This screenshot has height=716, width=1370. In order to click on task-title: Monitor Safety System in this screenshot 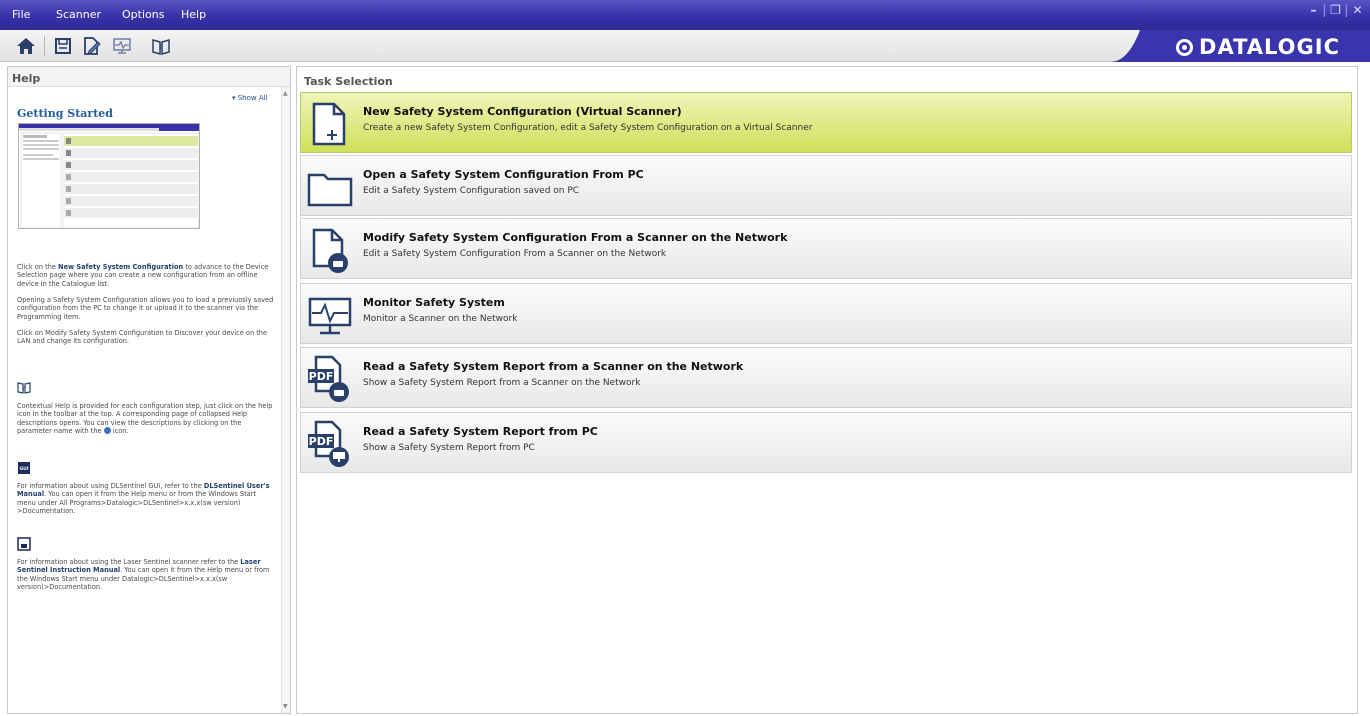, I will do `click(434, 302)`.